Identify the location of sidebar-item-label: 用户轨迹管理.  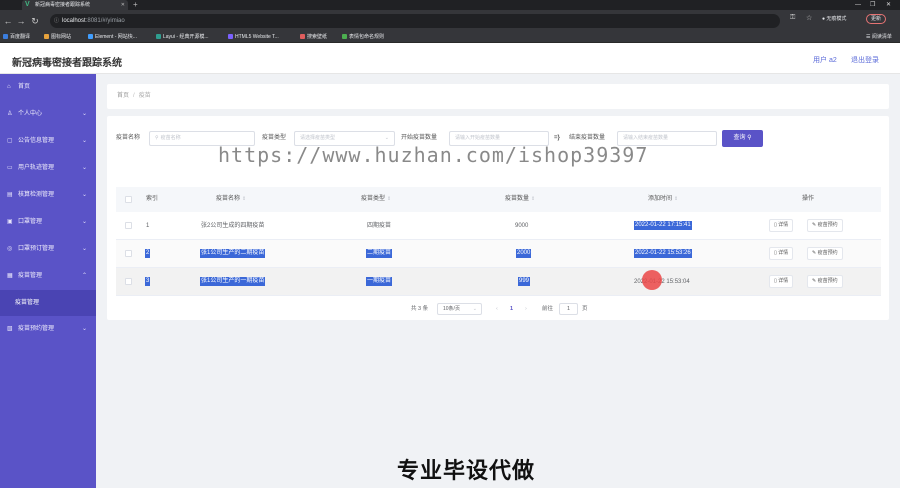
(36, 168).